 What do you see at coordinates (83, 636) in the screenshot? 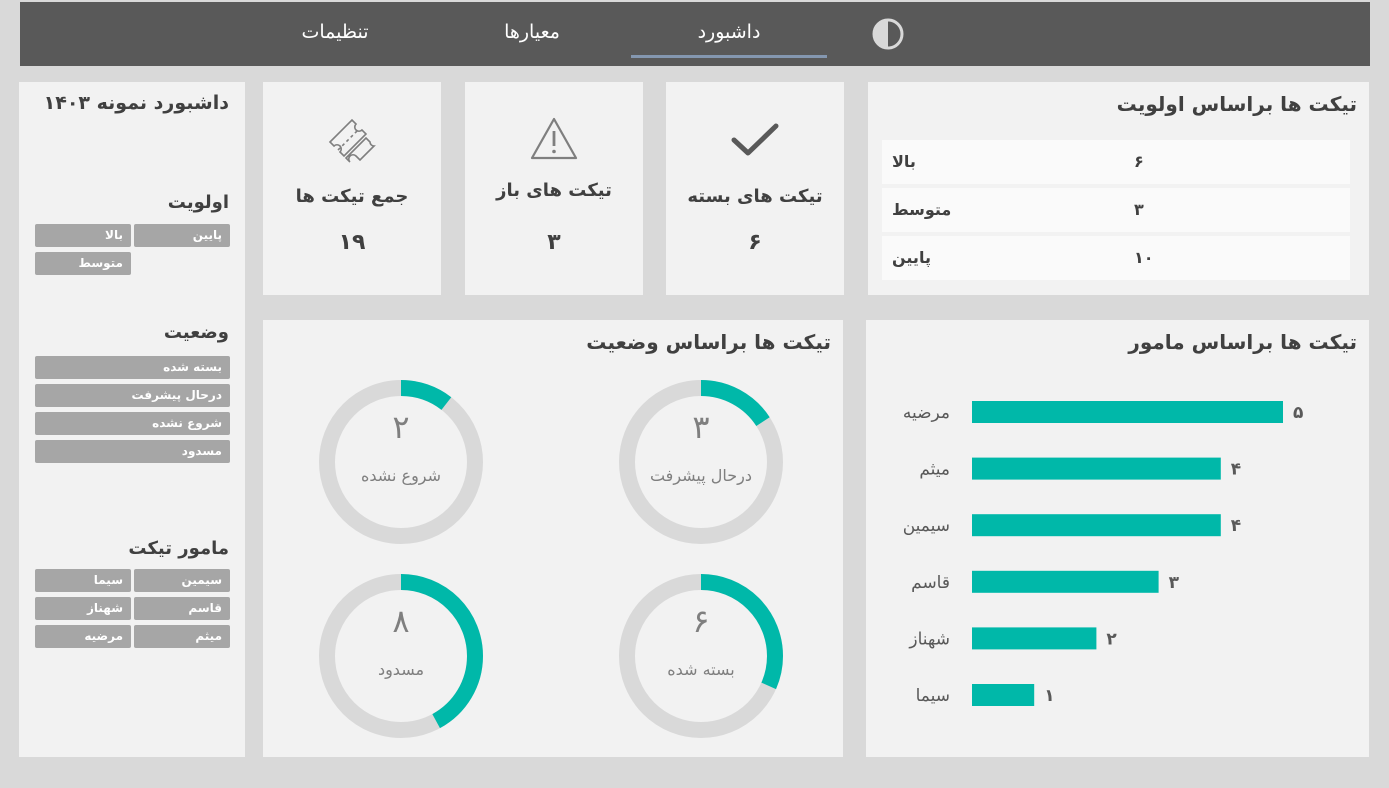
I see `agent-filter-marzieh: مرضیه` at bounding box center [83, 636].